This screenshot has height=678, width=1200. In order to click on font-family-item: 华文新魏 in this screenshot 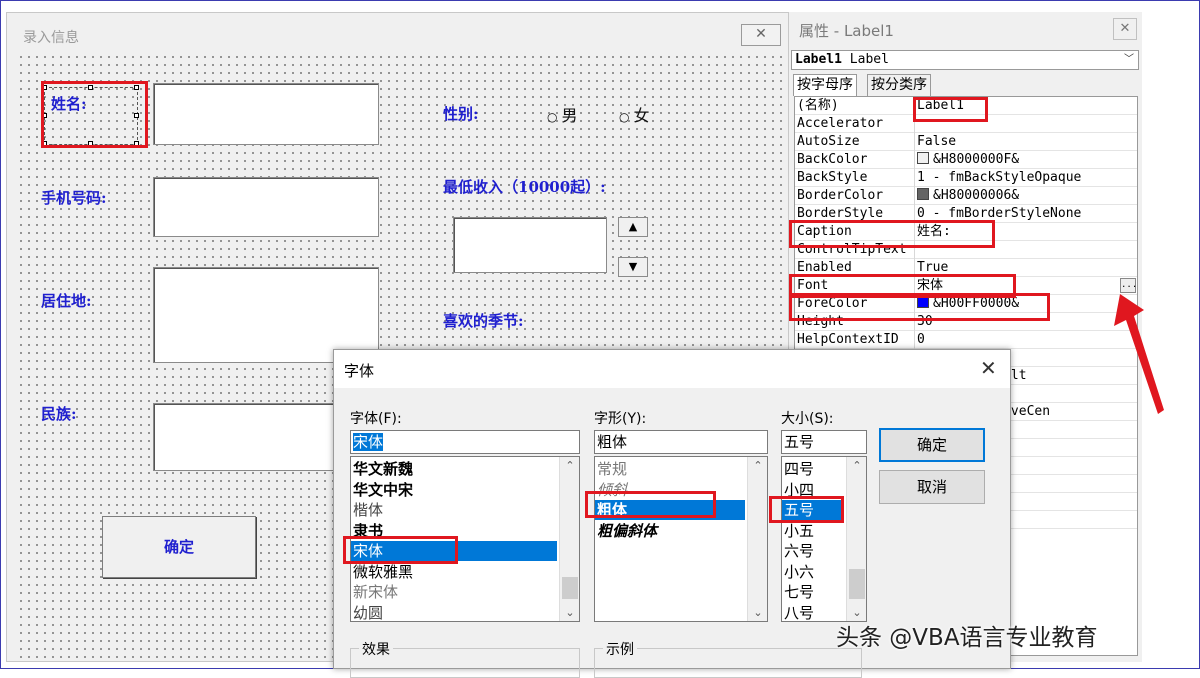, I will do `click(454, 469)`.